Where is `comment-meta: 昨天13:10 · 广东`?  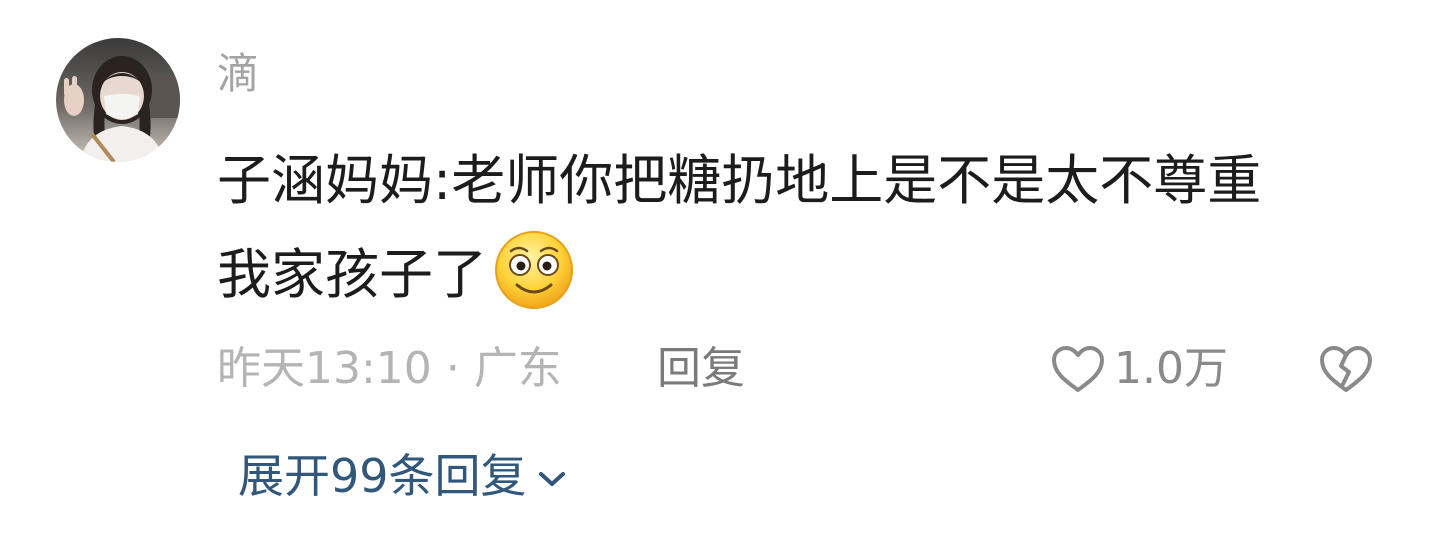
comment-meta: 昨天13:10 · 广东 is located at coordinates (389, 369).